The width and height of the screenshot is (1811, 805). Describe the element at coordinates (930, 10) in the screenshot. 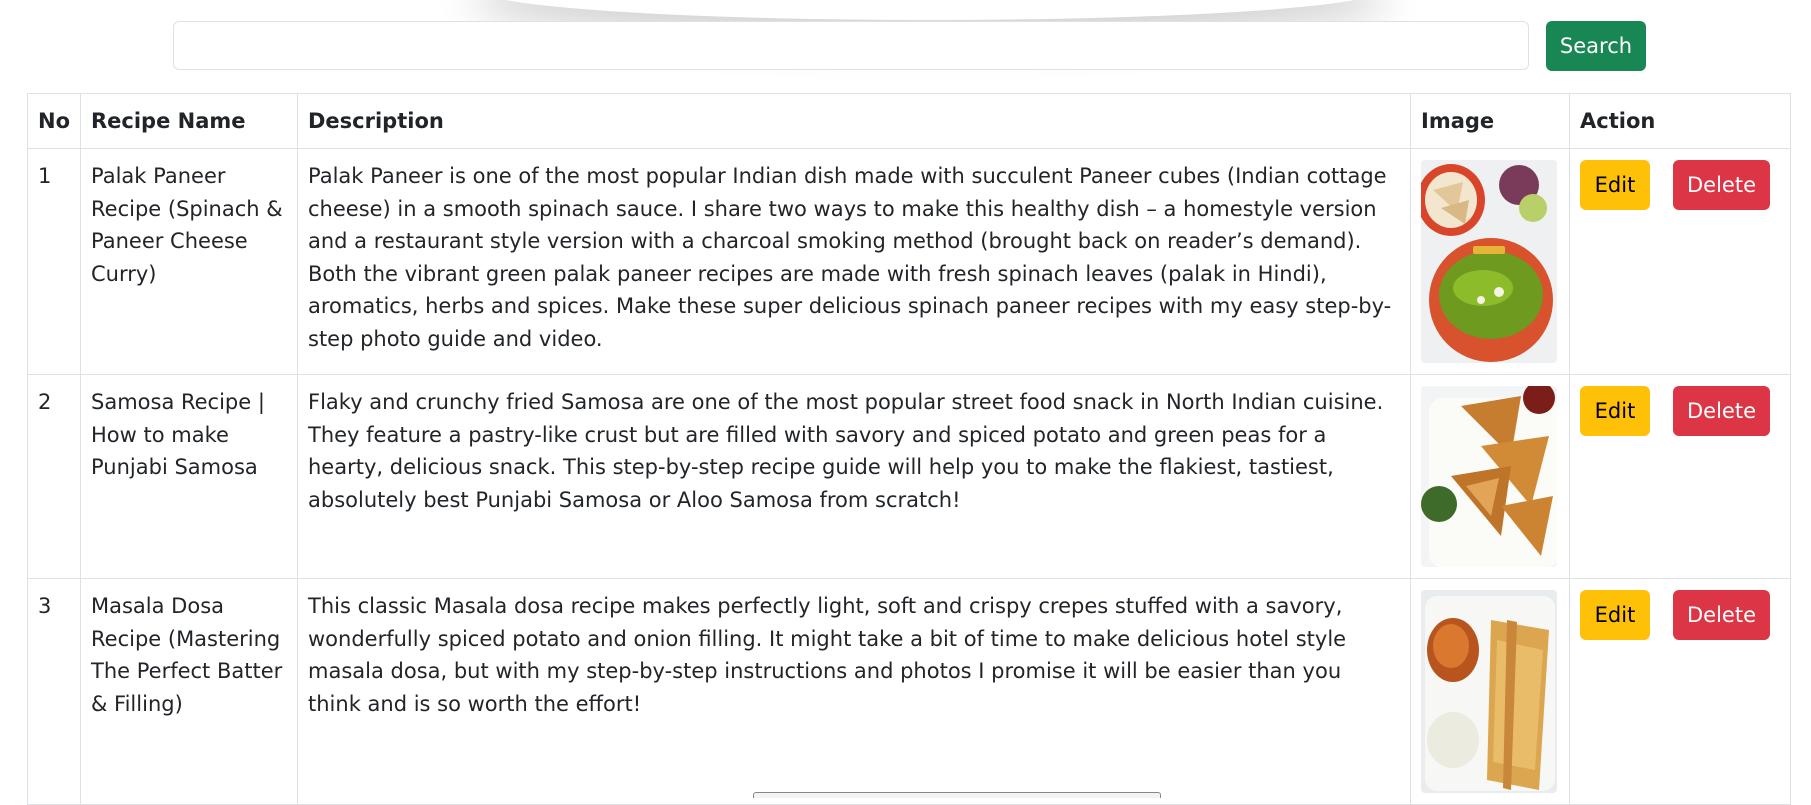

I see `header-shadow` at that location.